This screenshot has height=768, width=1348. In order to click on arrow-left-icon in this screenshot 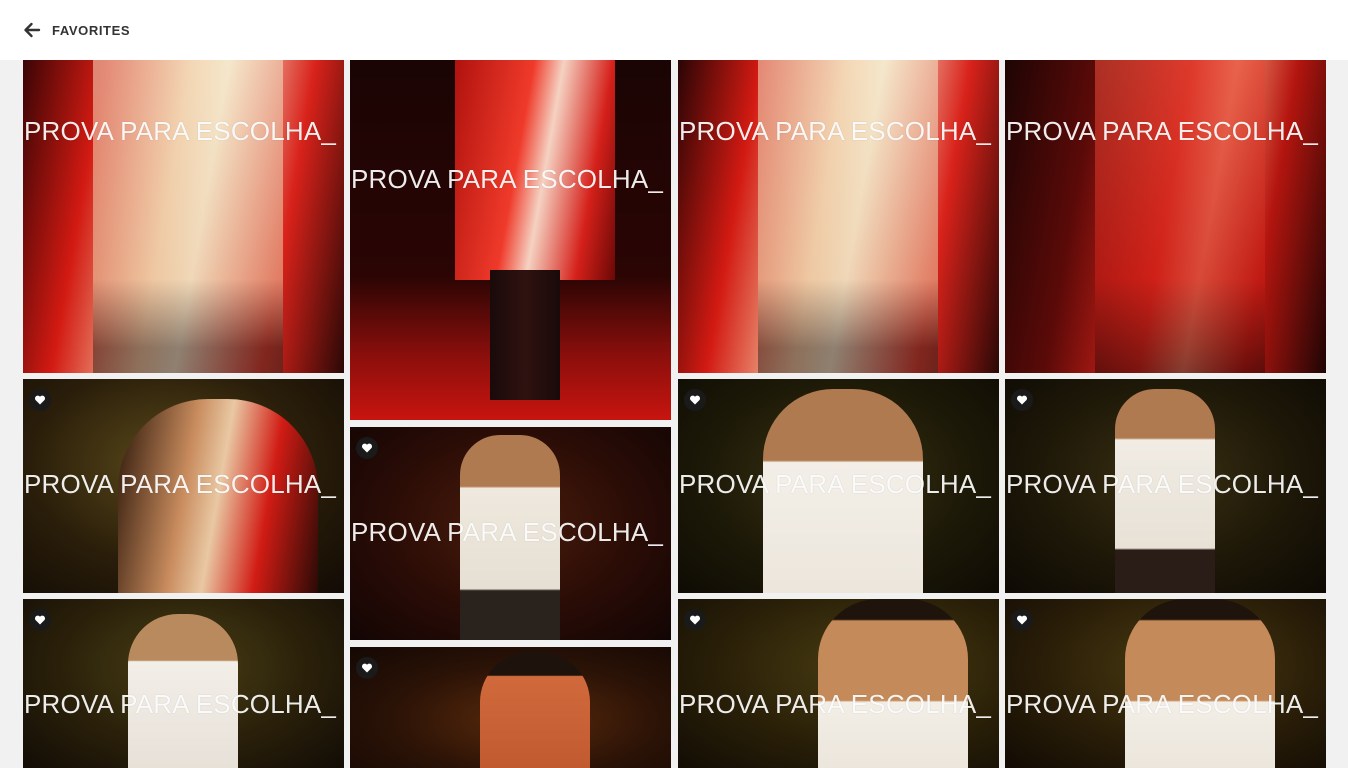, I will do `click(32, 30)`.